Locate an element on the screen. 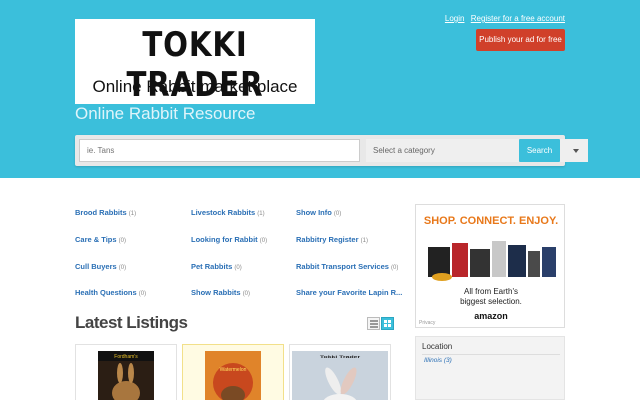 This screenshot has height=400, width=640. location-link: Illinois (3) is located at coordinates (438, 360).